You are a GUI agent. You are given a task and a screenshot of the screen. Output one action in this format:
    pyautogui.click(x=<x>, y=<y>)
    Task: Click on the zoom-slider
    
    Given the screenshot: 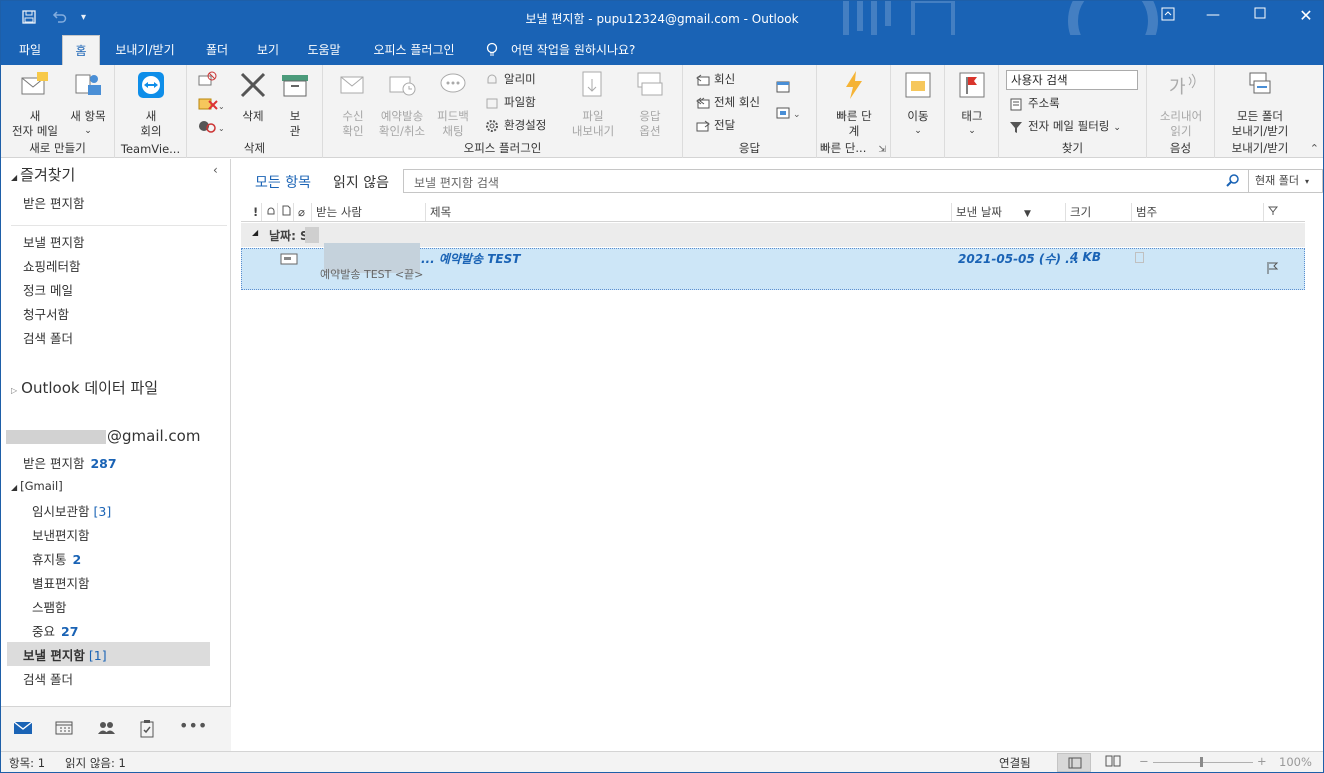 What is the action you would take?
    pyautogui.click(x=1203, y=762)
    